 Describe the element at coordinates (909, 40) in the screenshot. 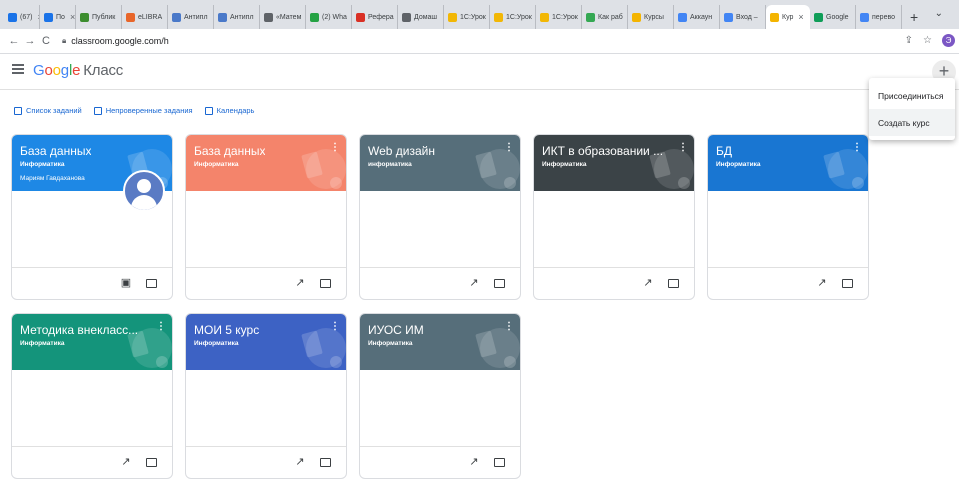

I see `share-icon: ⇪` at that location.